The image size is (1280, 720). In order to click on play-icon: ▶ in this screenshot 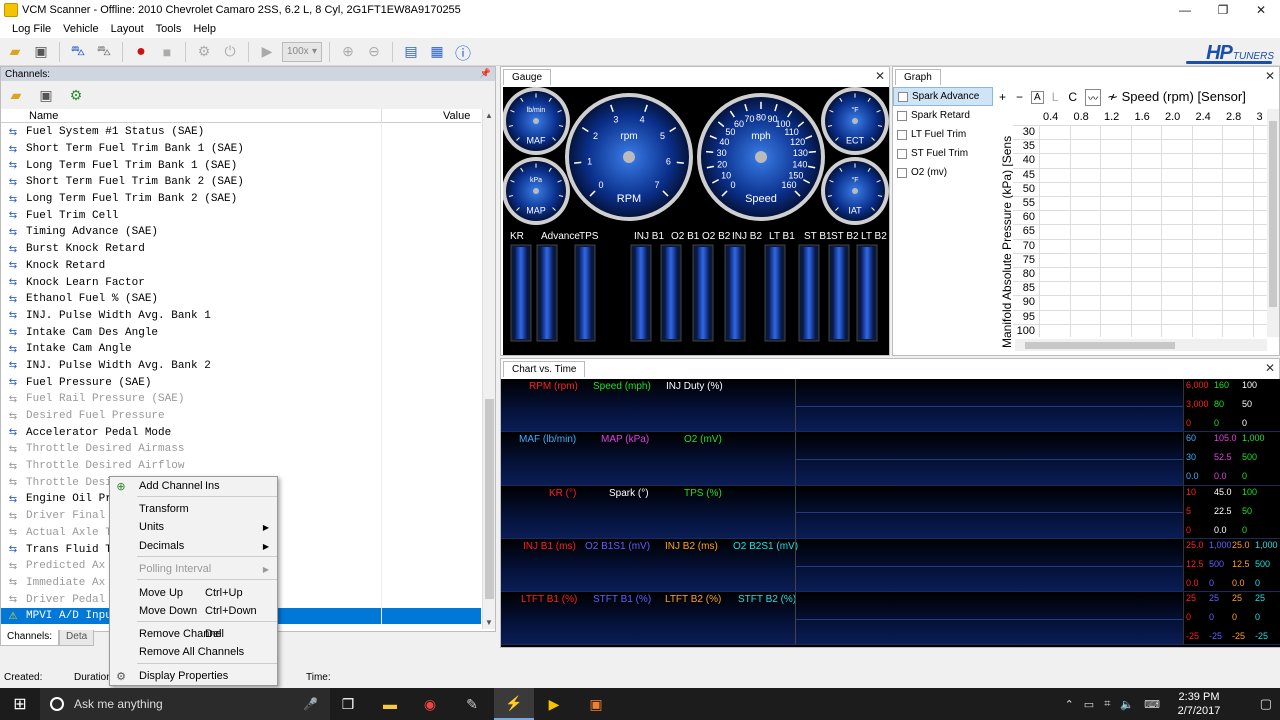, I will do `click(267, 52)`.